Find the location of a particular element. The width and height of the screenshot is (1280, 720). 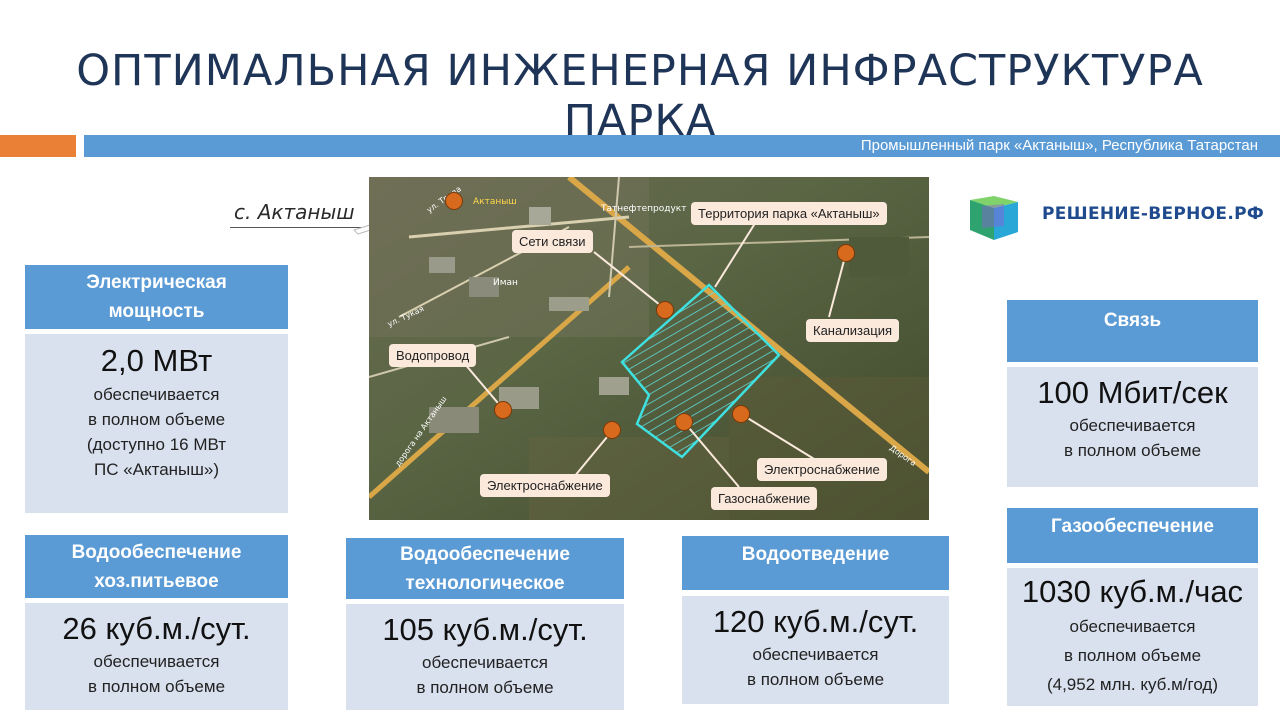

card-gas-header-text: Газообеспечение is located at coordinates (1132, 526).